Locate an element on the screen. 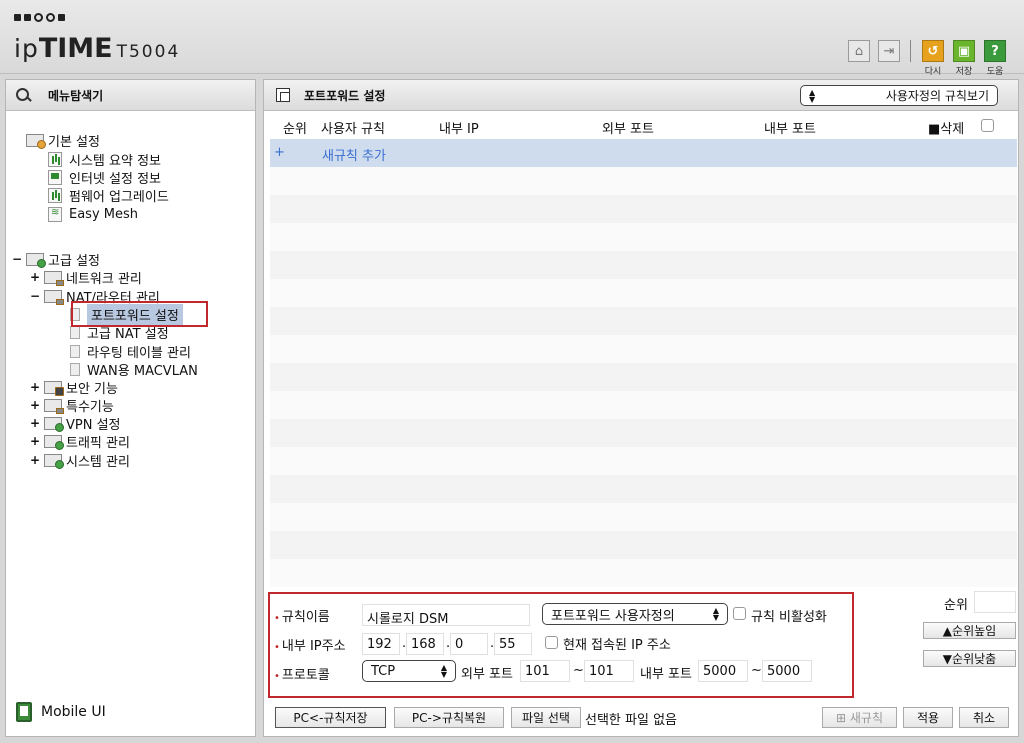 This screenshot has width=1024, height=743. mesh-icon is located at coordinates (55, 214).